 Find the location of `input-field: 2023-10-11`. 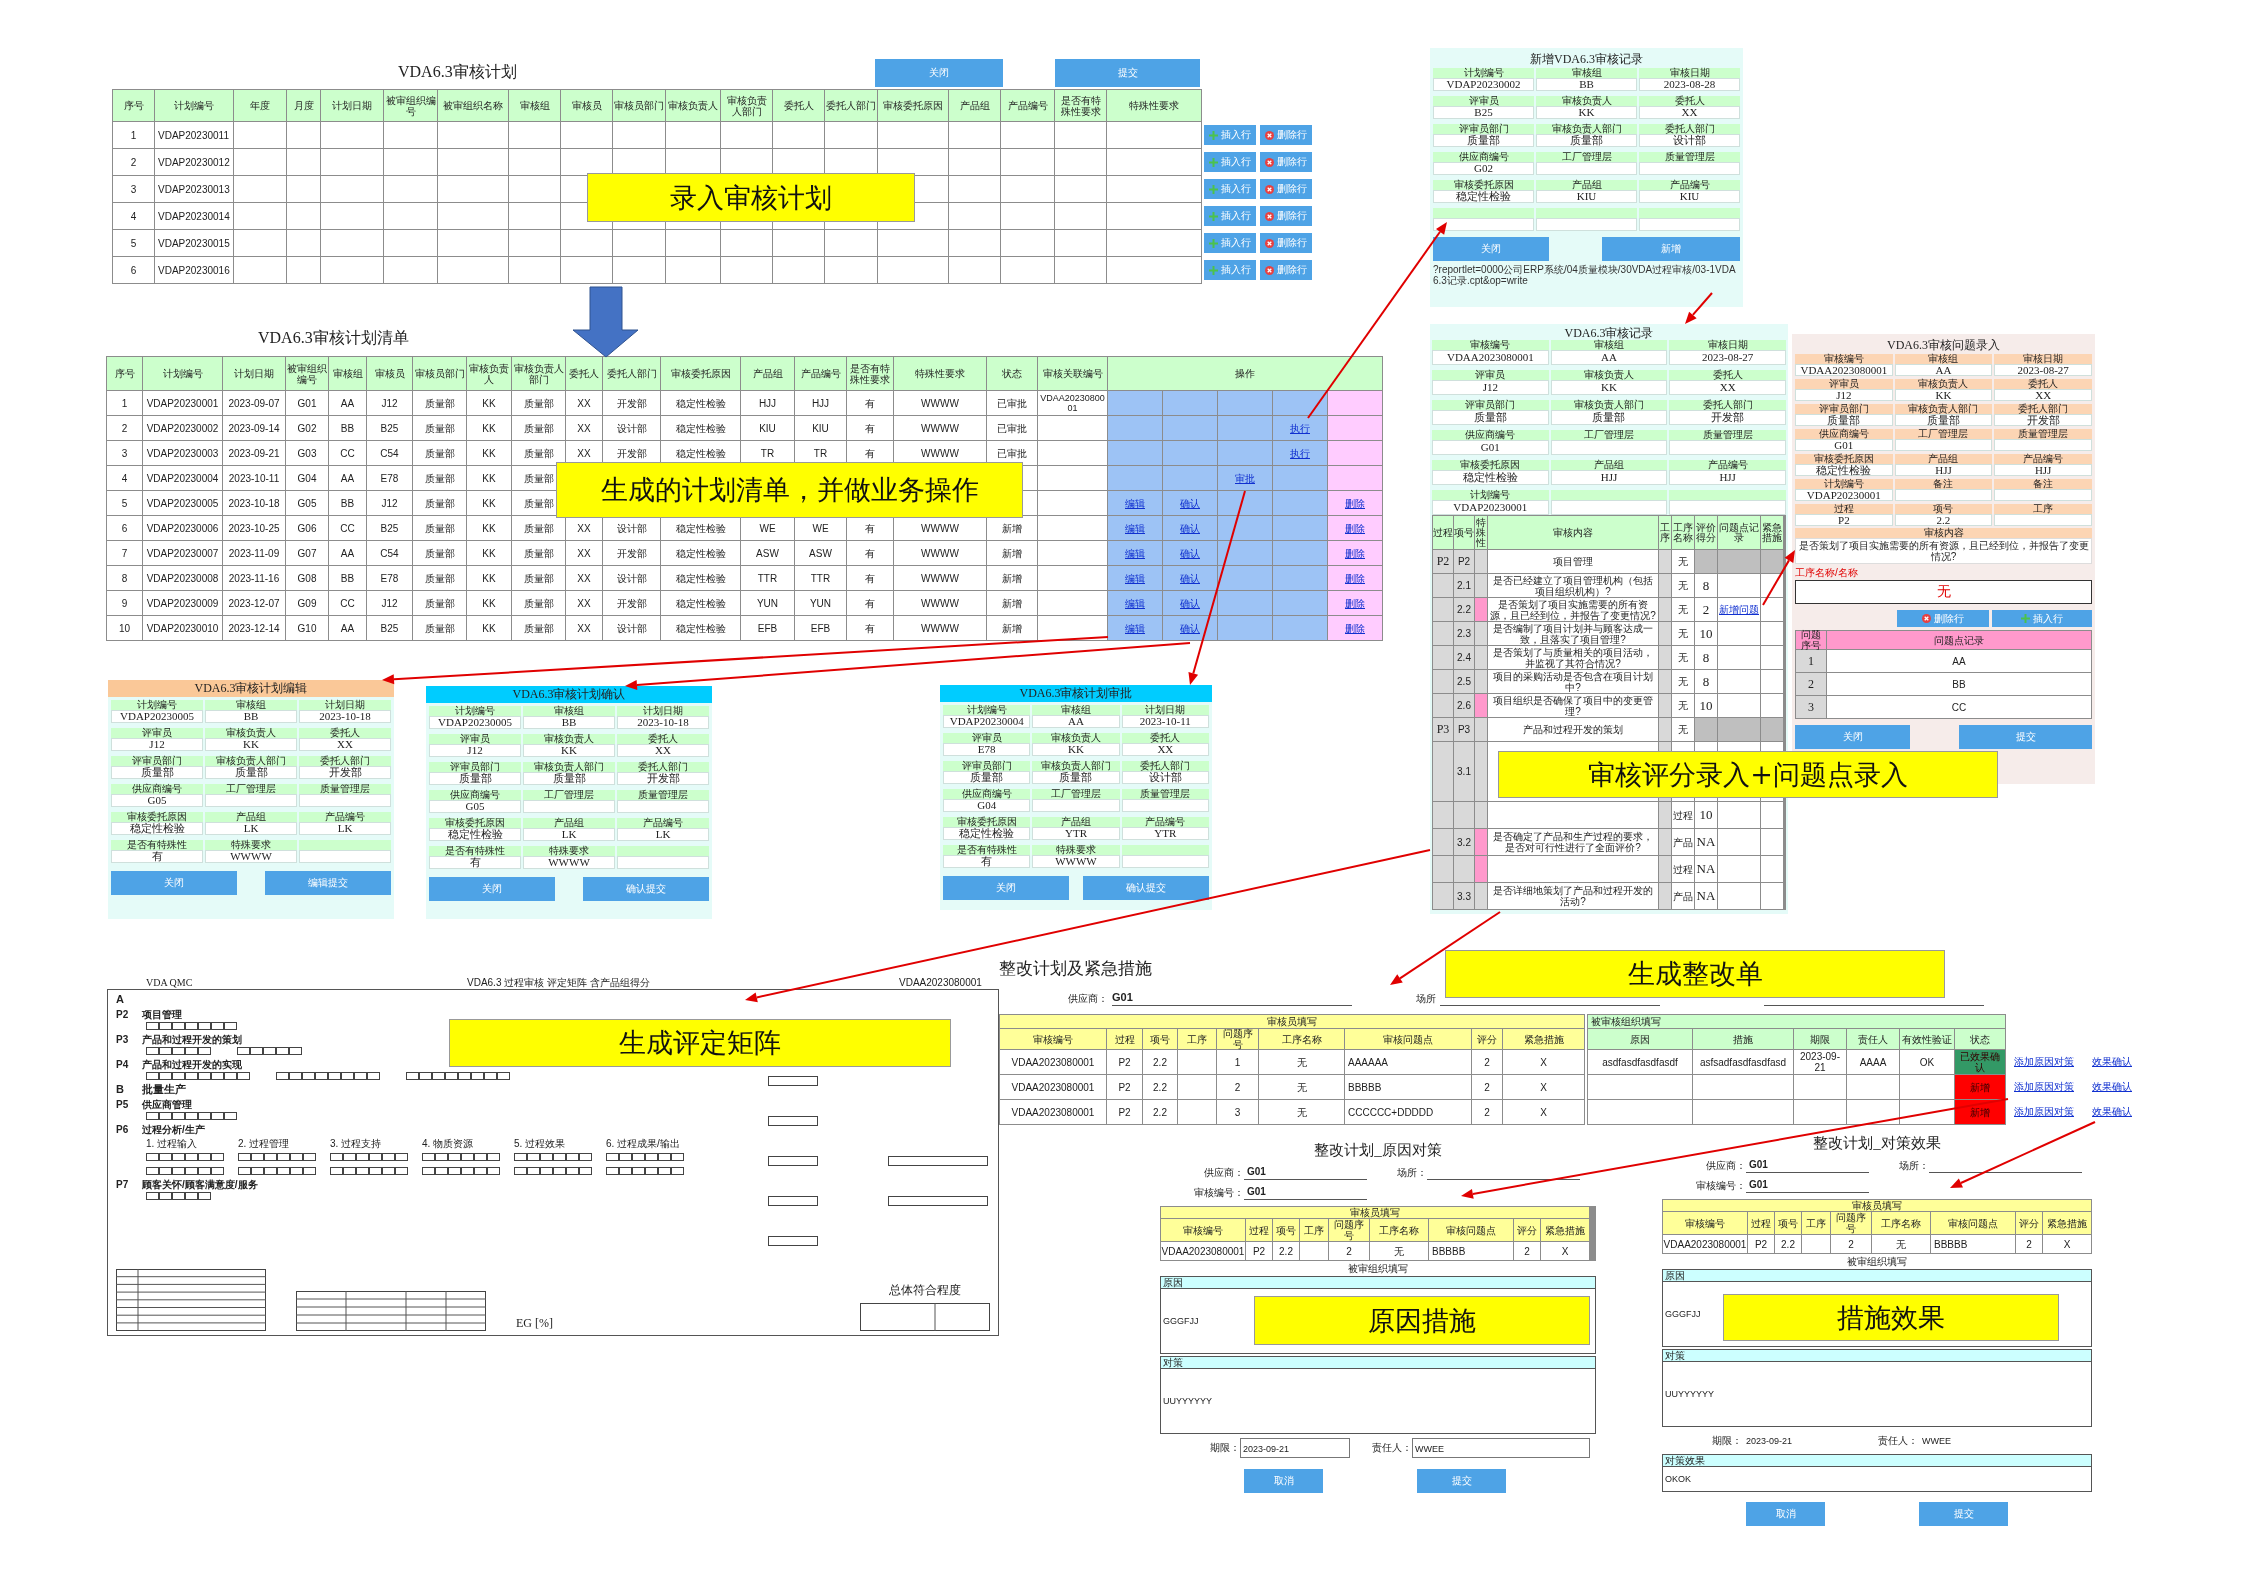

input-field: 2023-10-11 is located at coordinates (1165, 721).